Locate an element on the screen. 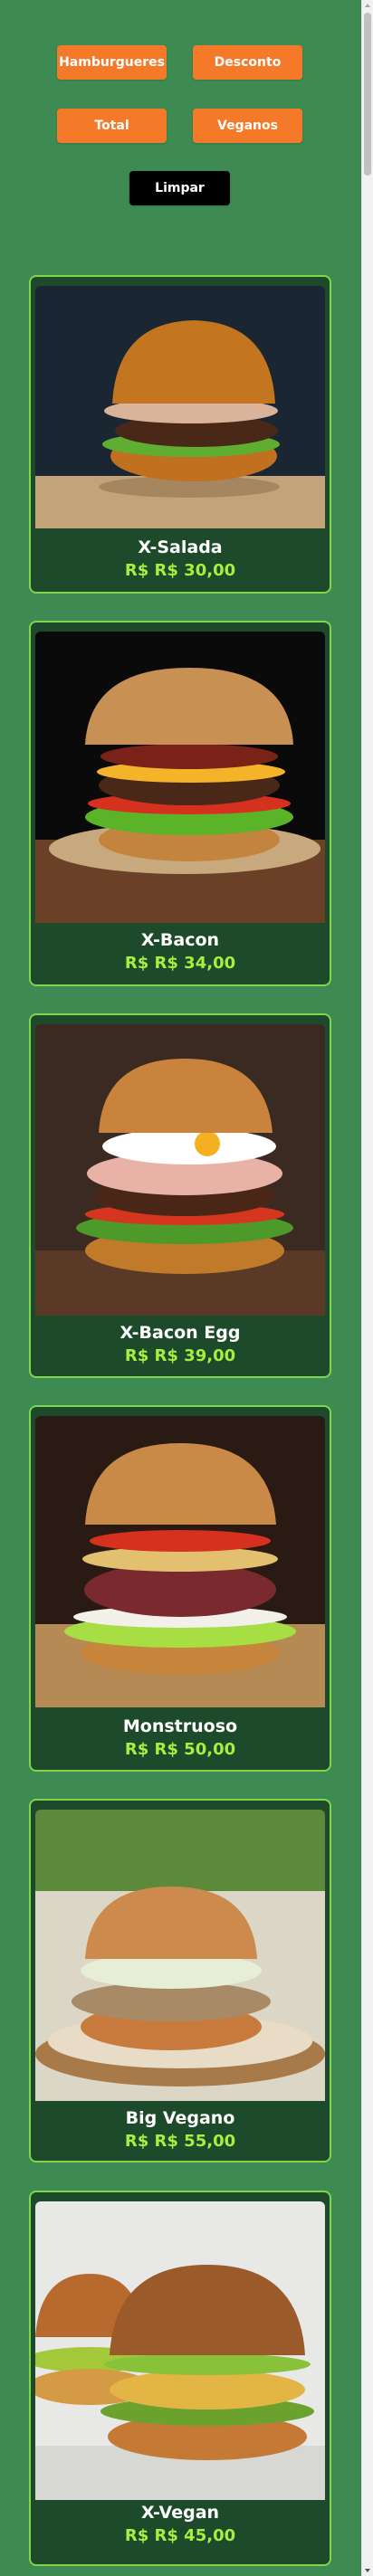 This screenshot has width=373, height=2576. product-card: Big Vegano R$ R$ 55,00 is located at coordinates (180, 1981).